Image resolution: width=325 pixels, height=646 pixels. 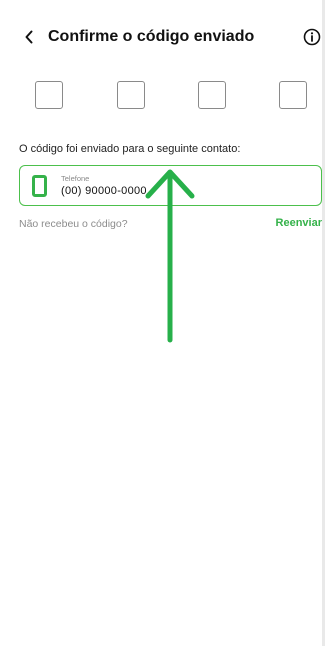 What do you see at coordinates (151, 36) in the screenshot?
I see `page-title: Confirme o código enviado` at bounding box center [151, 36].